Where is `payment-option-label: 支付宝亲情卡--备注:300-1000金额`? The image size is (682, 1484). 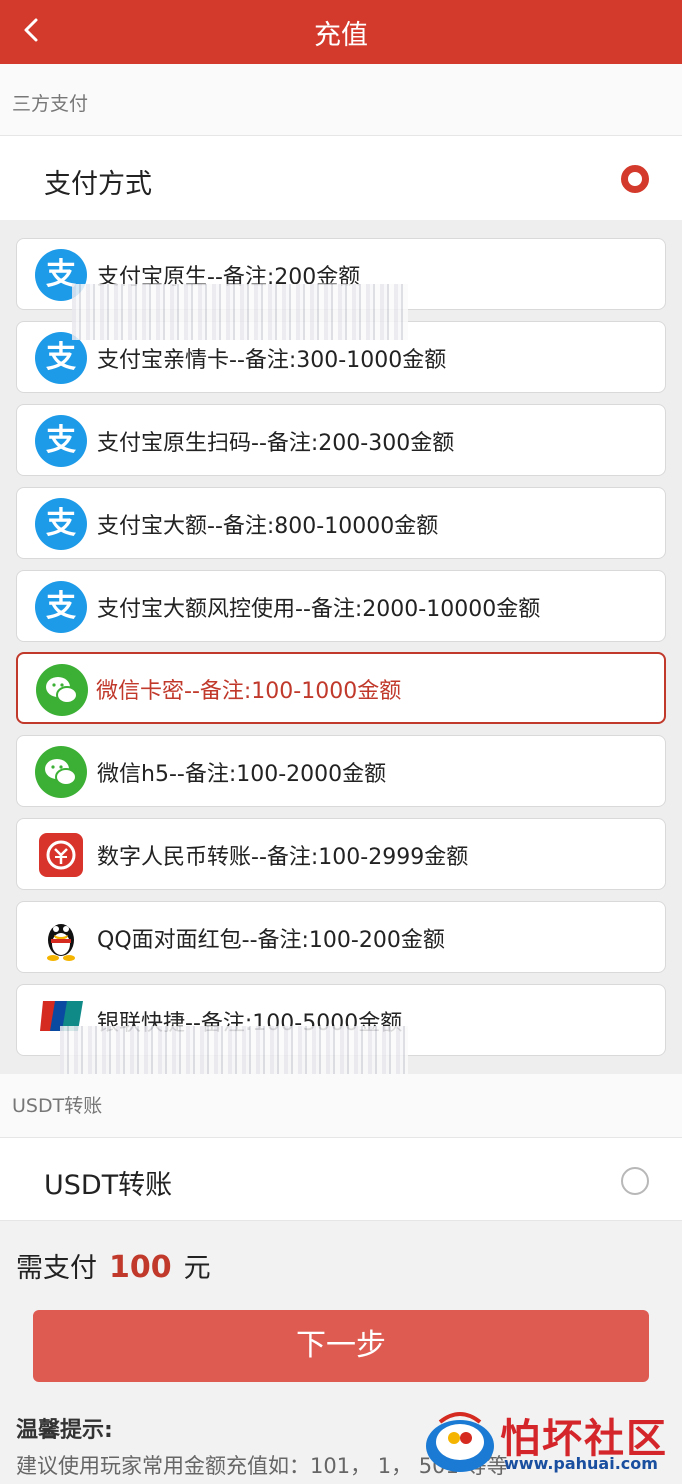
payment-option-label: 支付宝亲情卡--备注:300-1000金额 is located at coordinates (272, 360).